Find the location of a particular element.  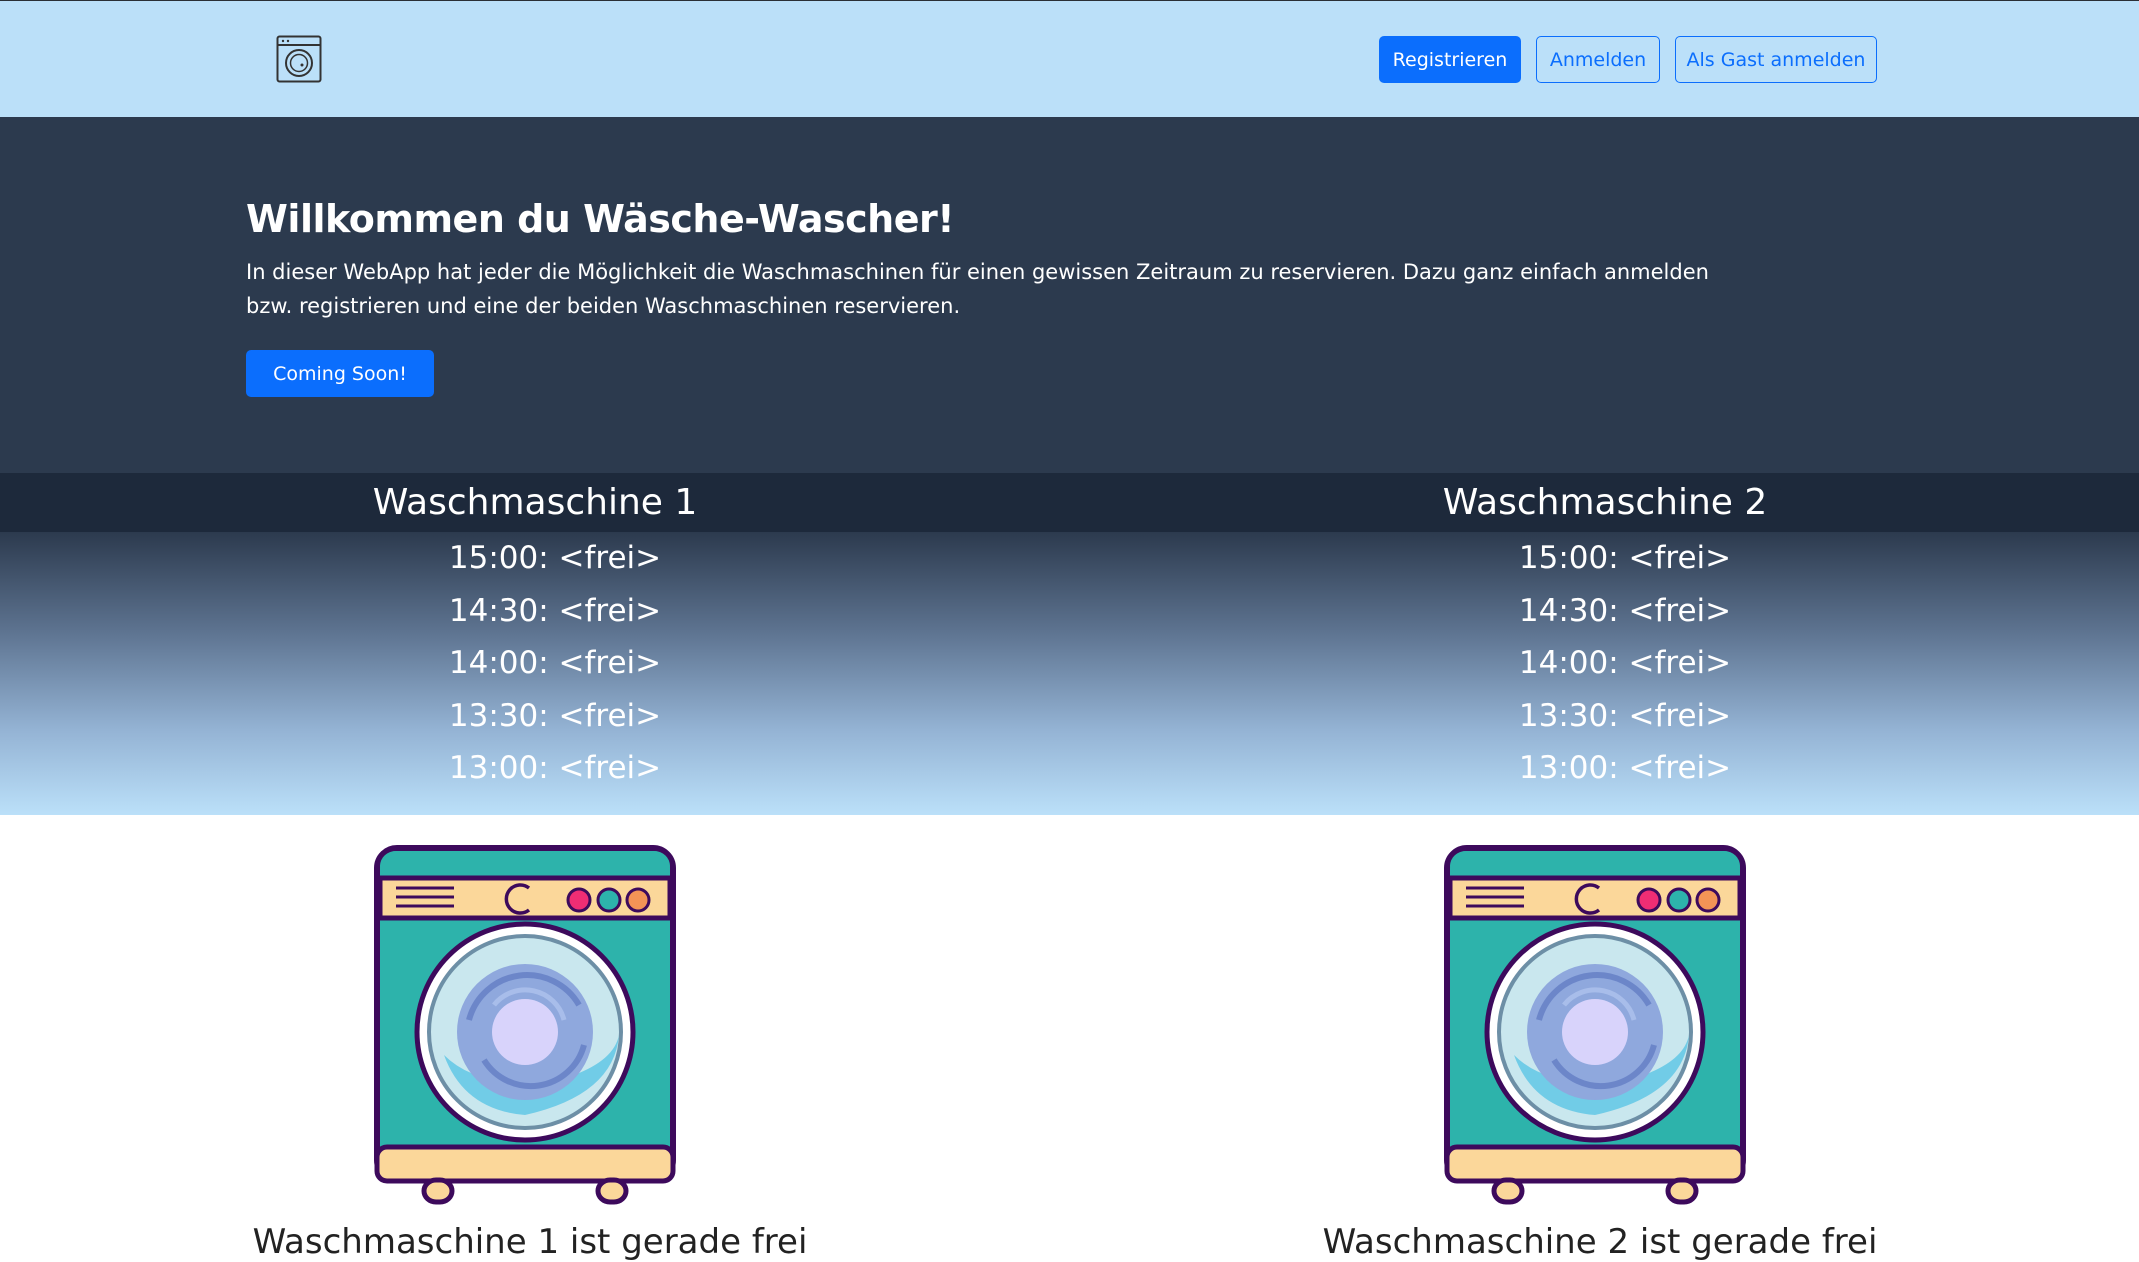

page-title: Willkommen du Wäsche-Wascher! is located at coordinates (600, 219).